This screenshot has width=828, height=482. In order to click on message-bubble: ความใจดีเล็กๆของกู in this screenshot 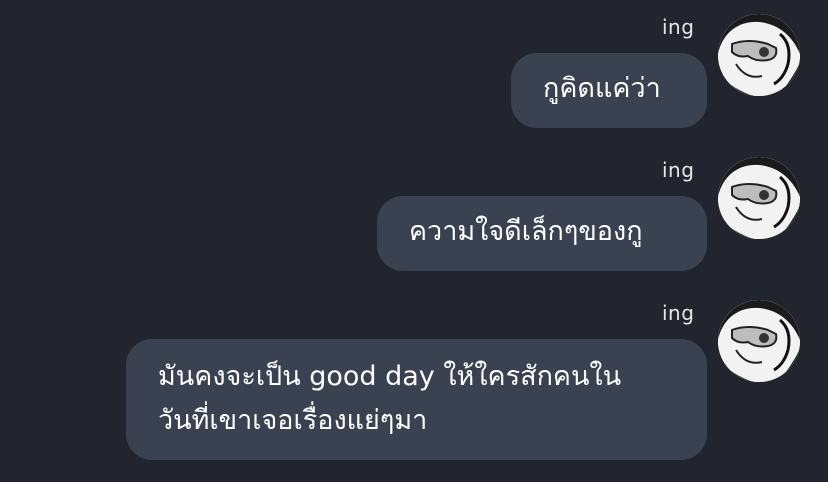, I will do `click(542, 233)`.